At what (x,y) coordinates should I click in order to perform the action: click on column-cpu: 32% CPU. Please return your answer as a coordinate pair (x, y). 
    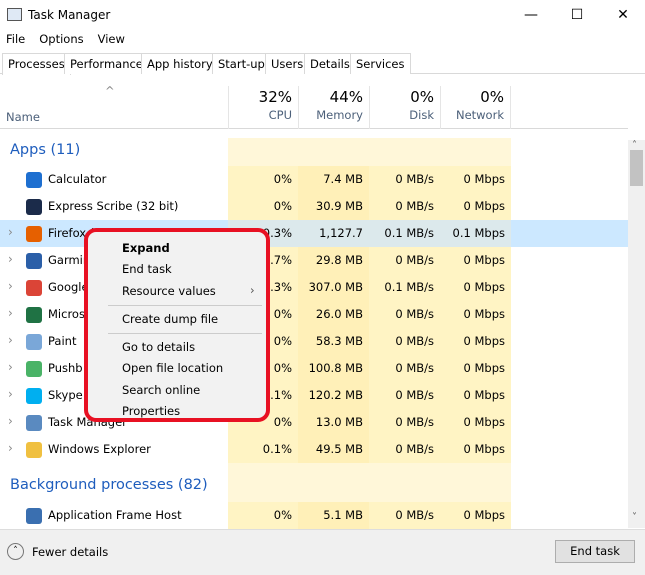
    Looking at the image, I should click on (263, 107).